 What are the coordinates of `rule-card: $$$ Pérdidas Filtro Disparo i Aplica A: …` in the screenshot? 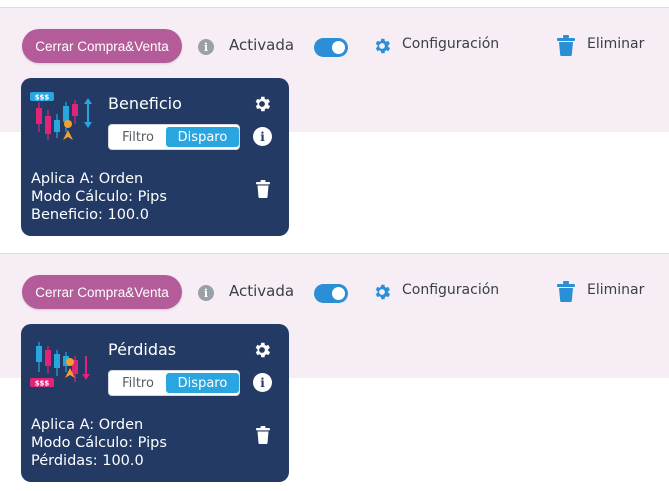 It's located at (155, 403).